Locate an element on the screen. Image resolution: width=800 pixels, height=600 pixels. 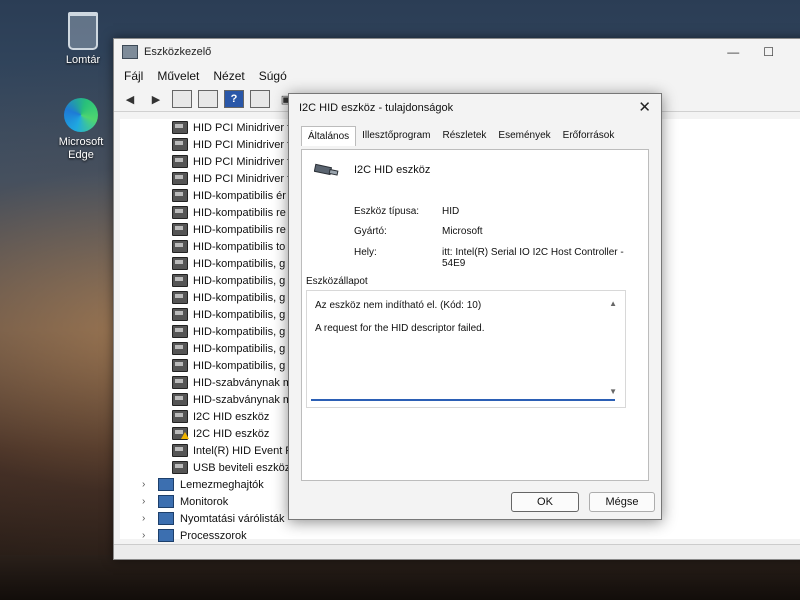
edge-icon is located at coordinates (81, 115).